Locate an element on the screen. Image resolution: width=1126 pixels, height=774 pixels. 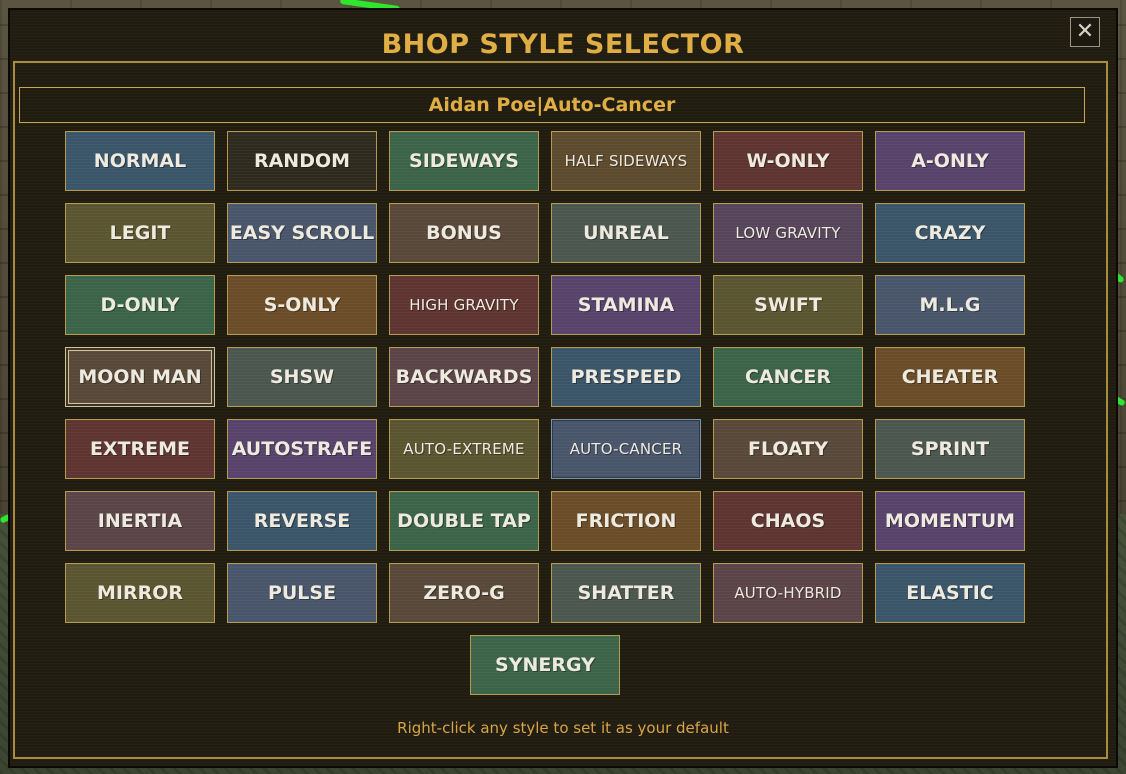
window-title: BHOP STYLE SELECTOR is located at coordinates (563, 44).